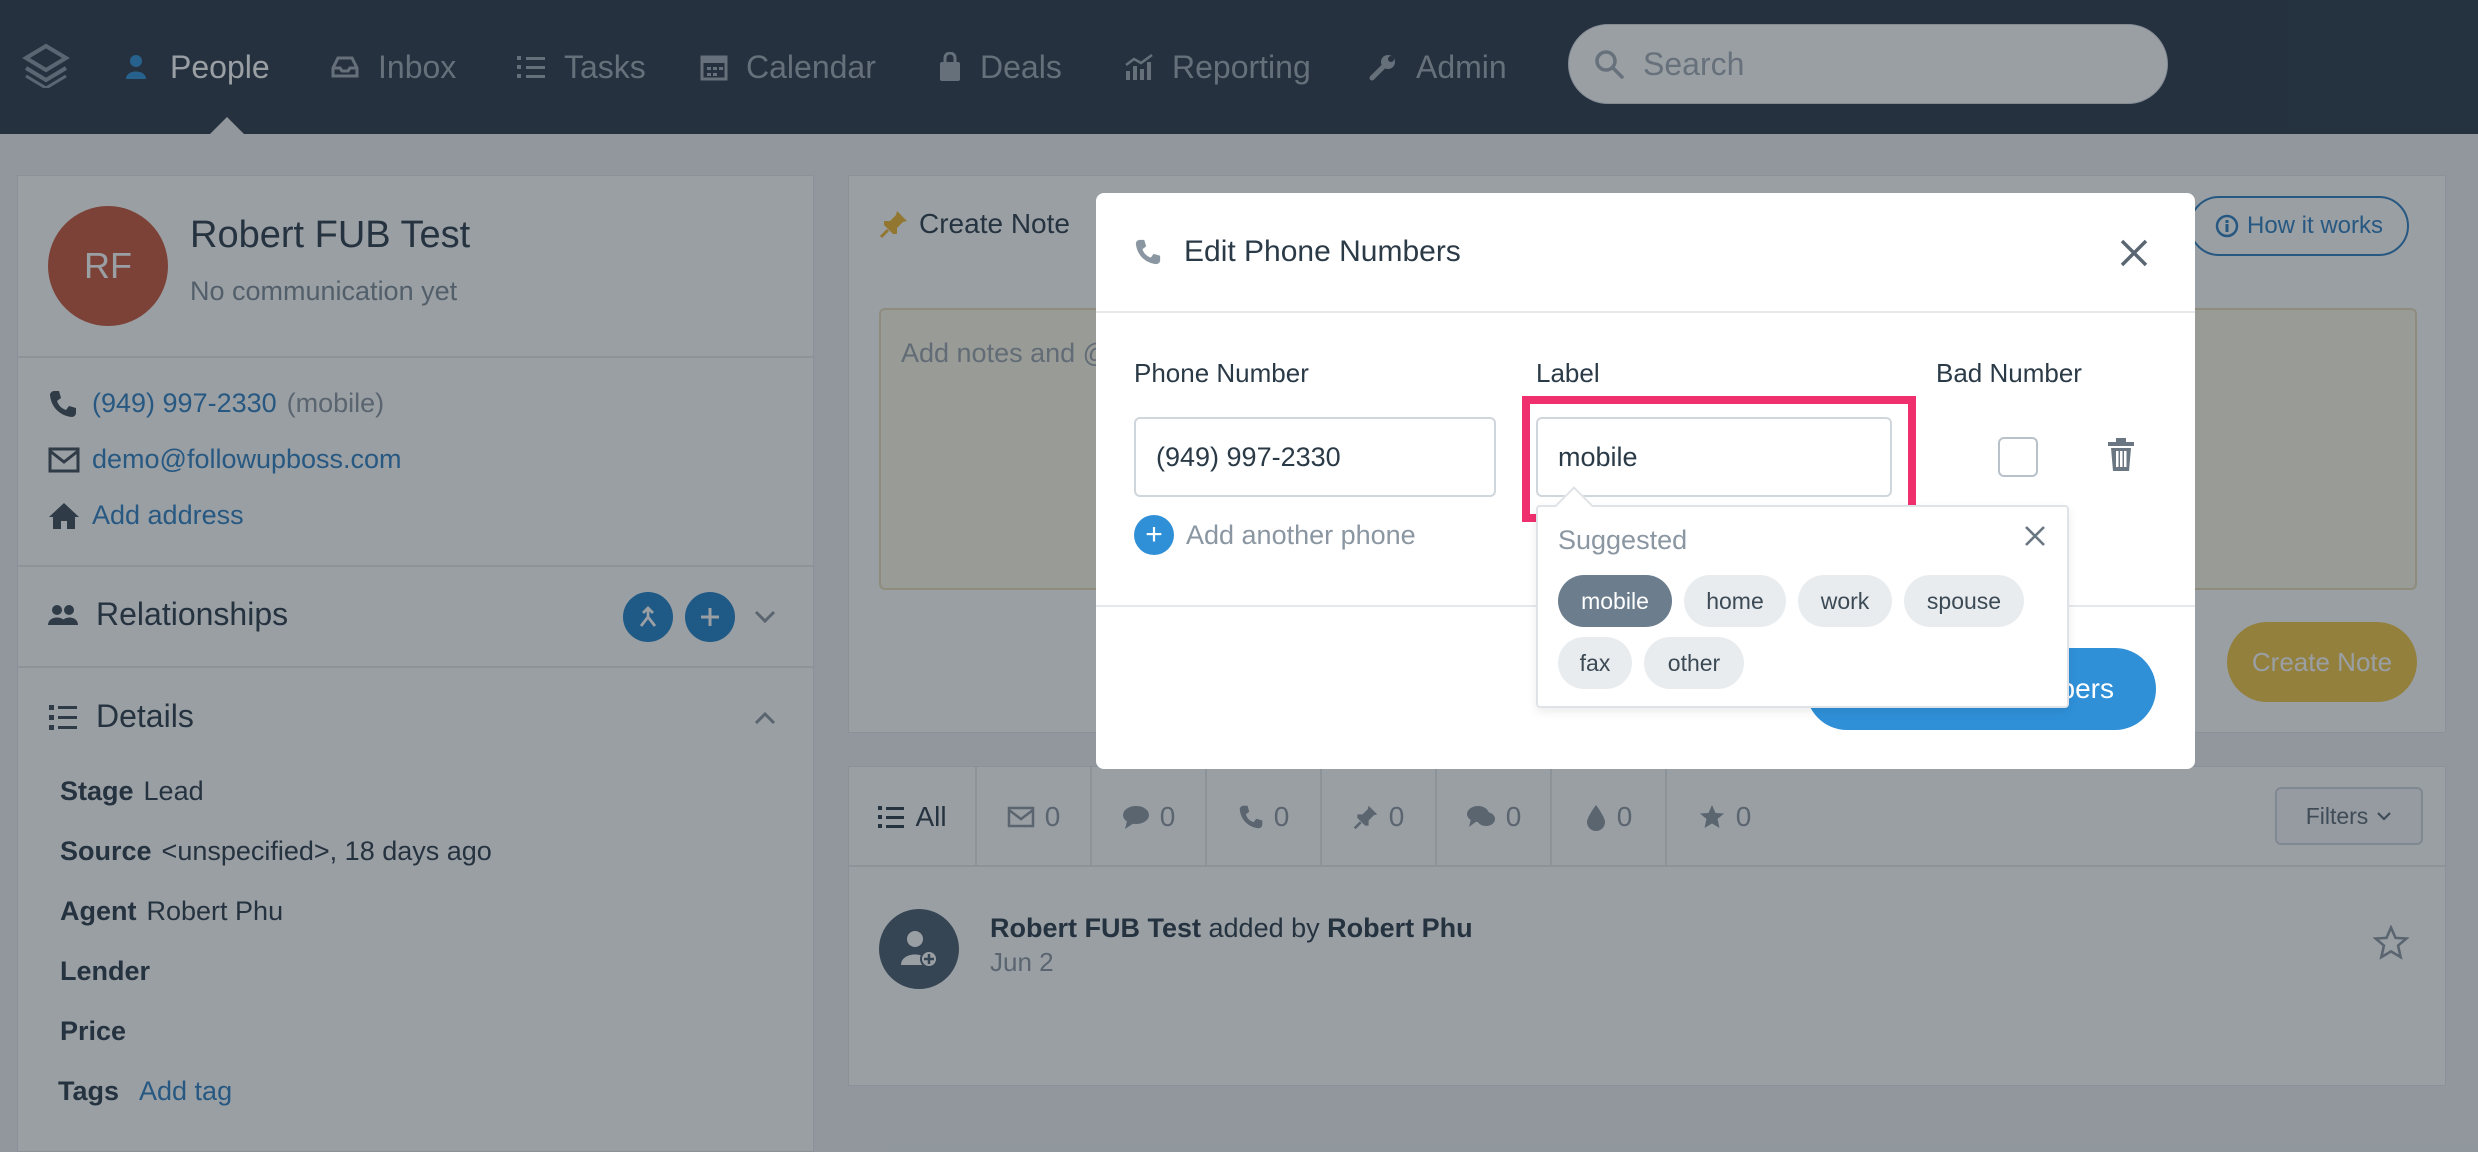 The image size is (2478, 1152). What do you see at coordinates (1301, 534) in the screenshot?
I see `add-another-phone-label: Add another phone` at bounding box center [1301, 534].